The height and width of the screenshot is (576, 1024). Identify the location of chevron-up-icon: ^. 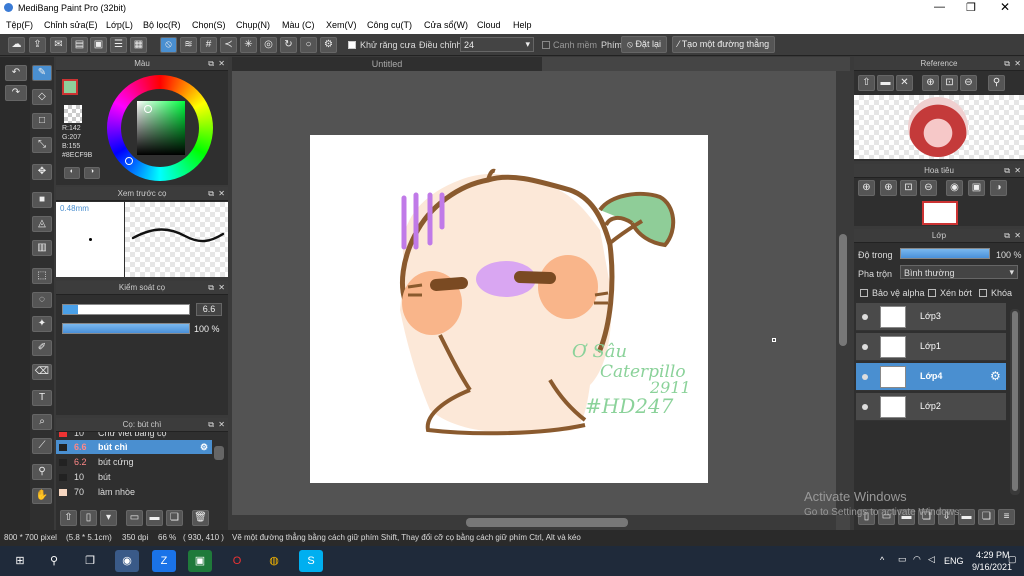
(882, 560).